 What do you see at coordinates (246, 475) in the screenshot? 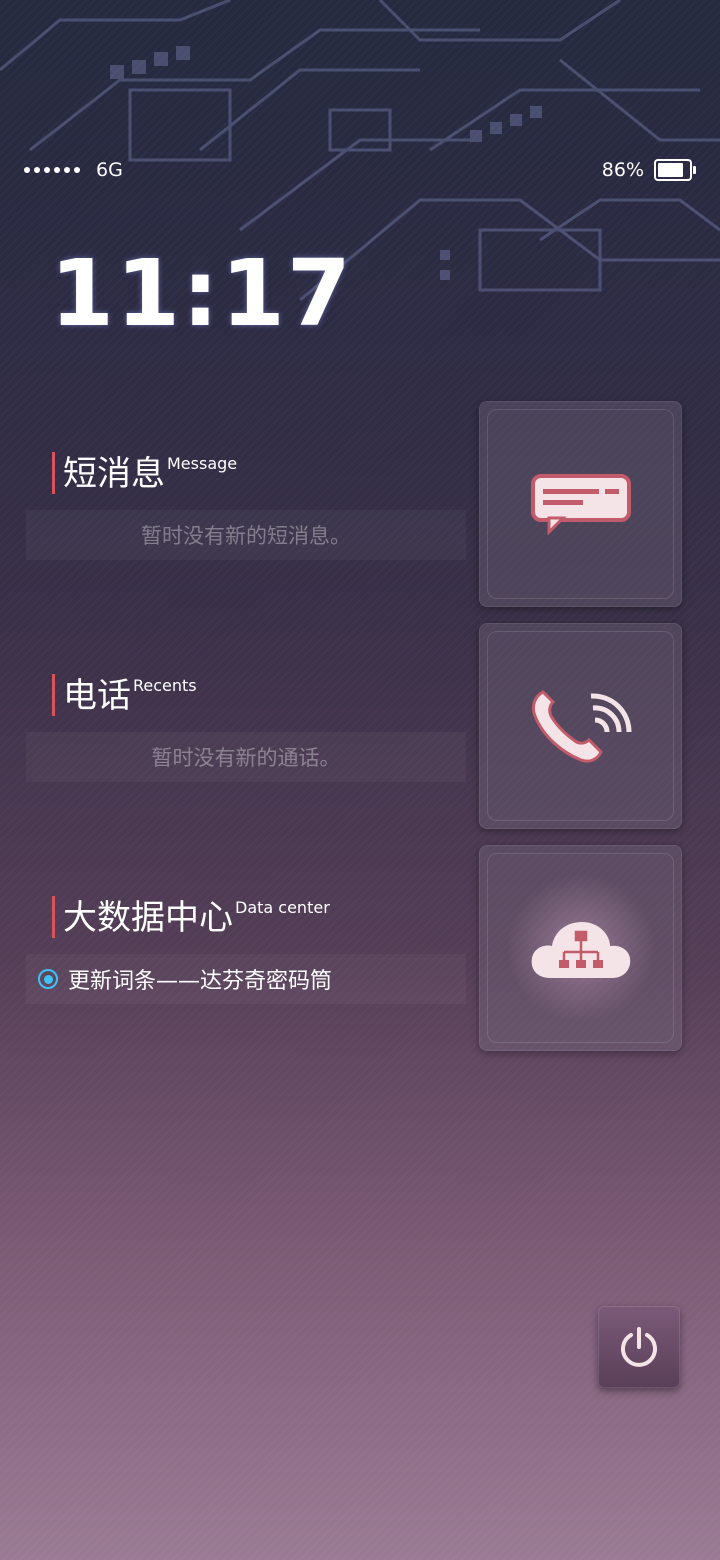
I see `message-header: 短消息 Message` at bounding box center [246, 475].